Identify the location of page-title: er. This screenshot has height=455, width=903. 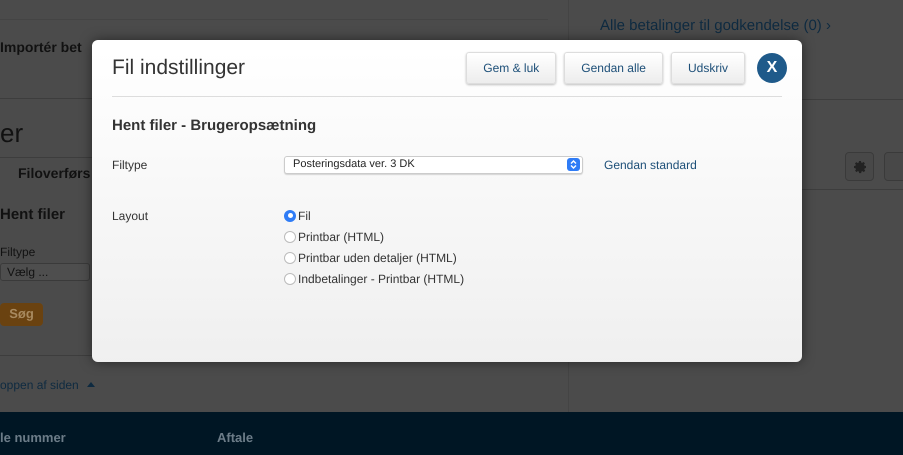
(12, 133).